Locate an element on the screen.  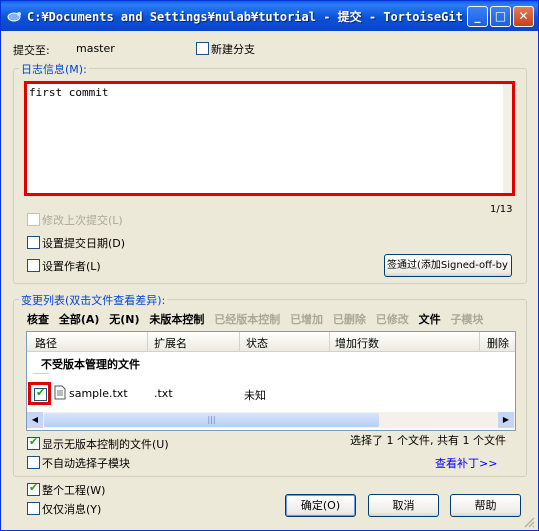
message-char-counter: 1/13 is located at coordinates (501, 209).